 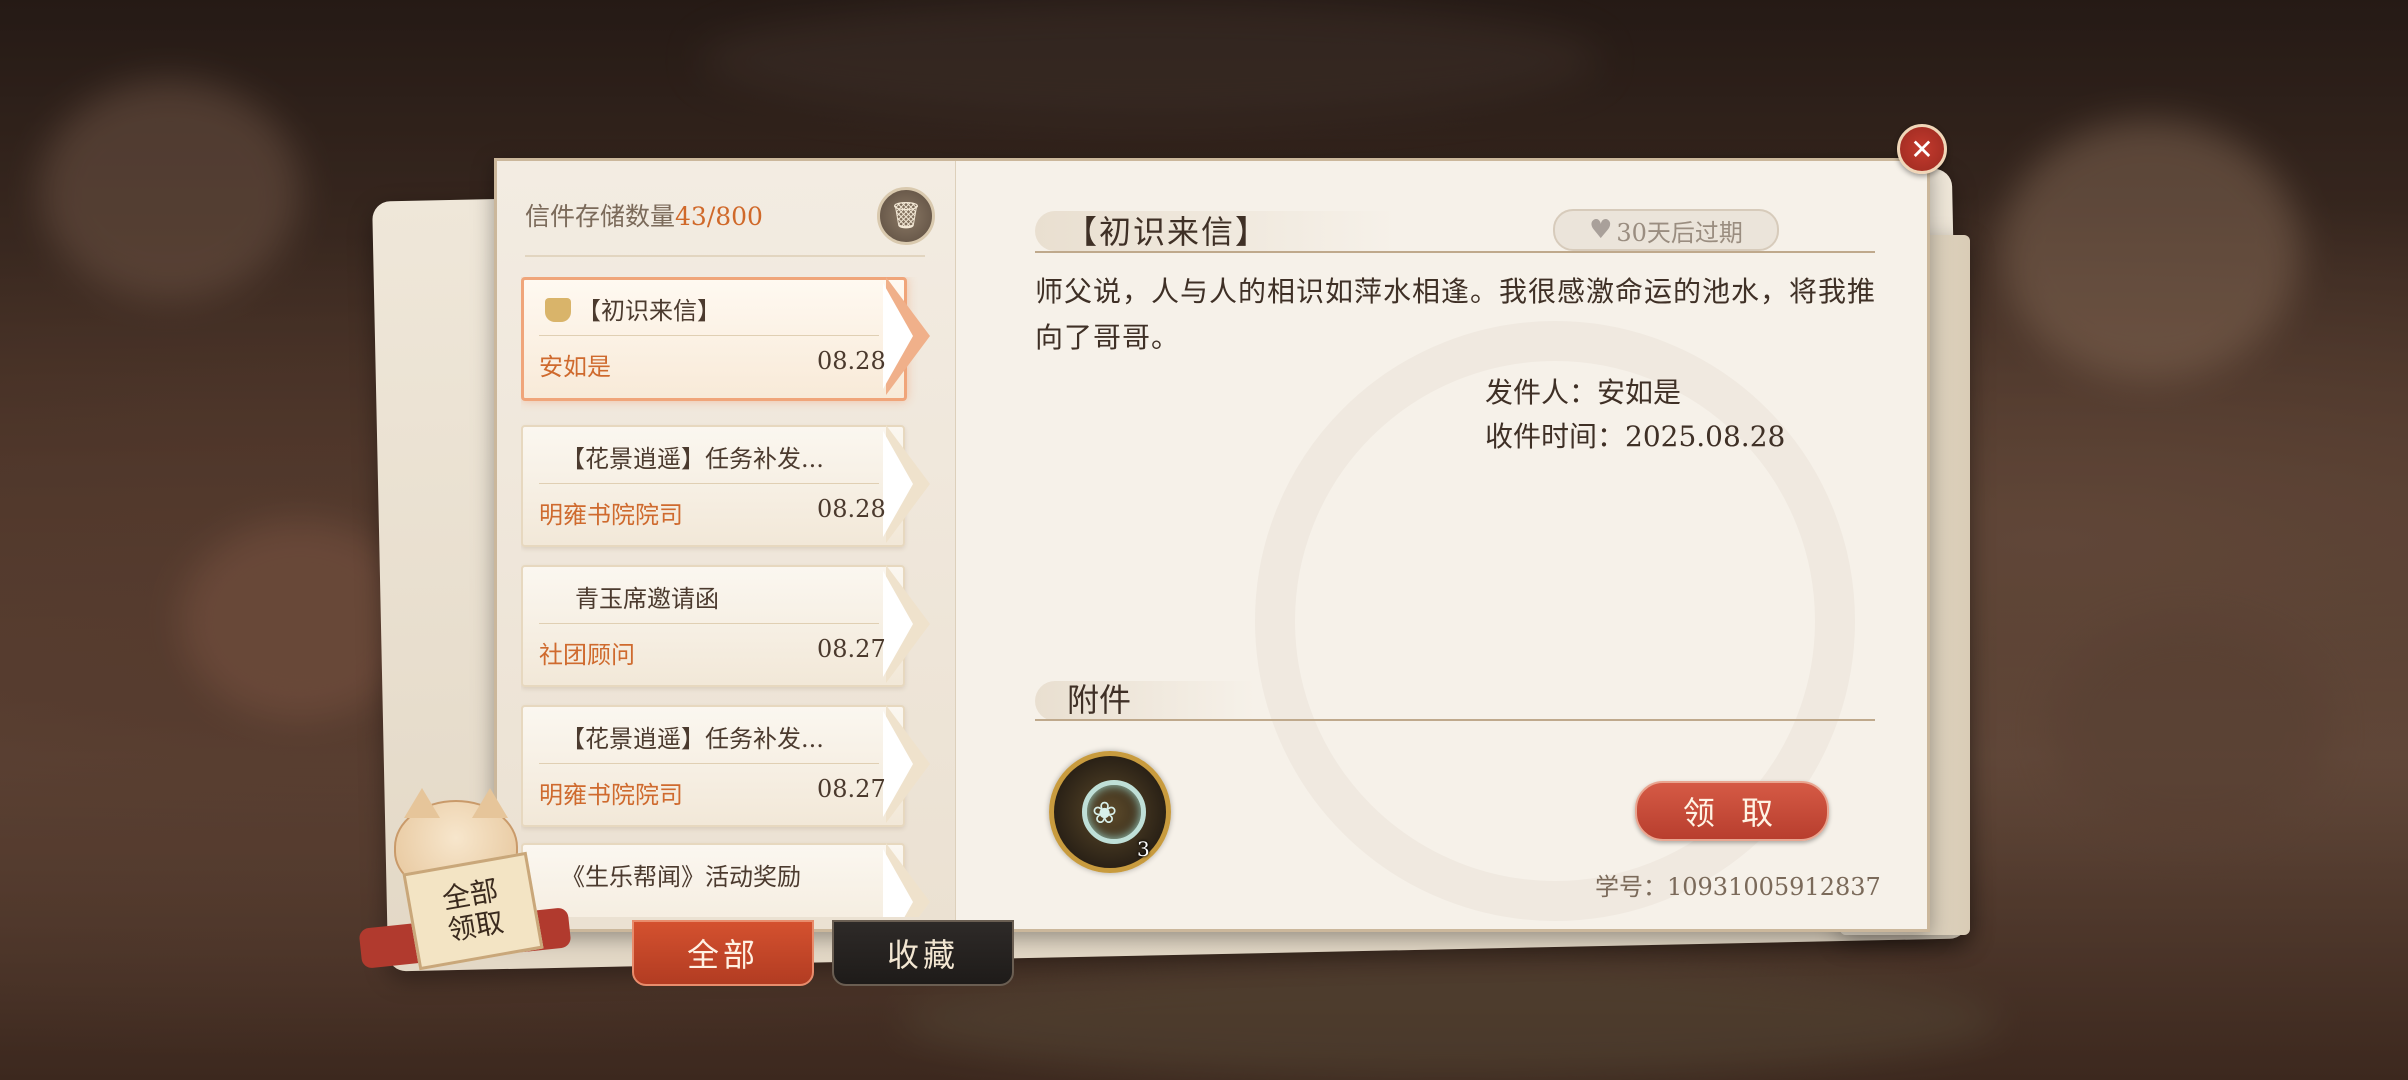 What do you see at coordinates (600, 216) in the screenshot?
I see `storage-label: 信件存储数量` at bounding box center [600, 216].